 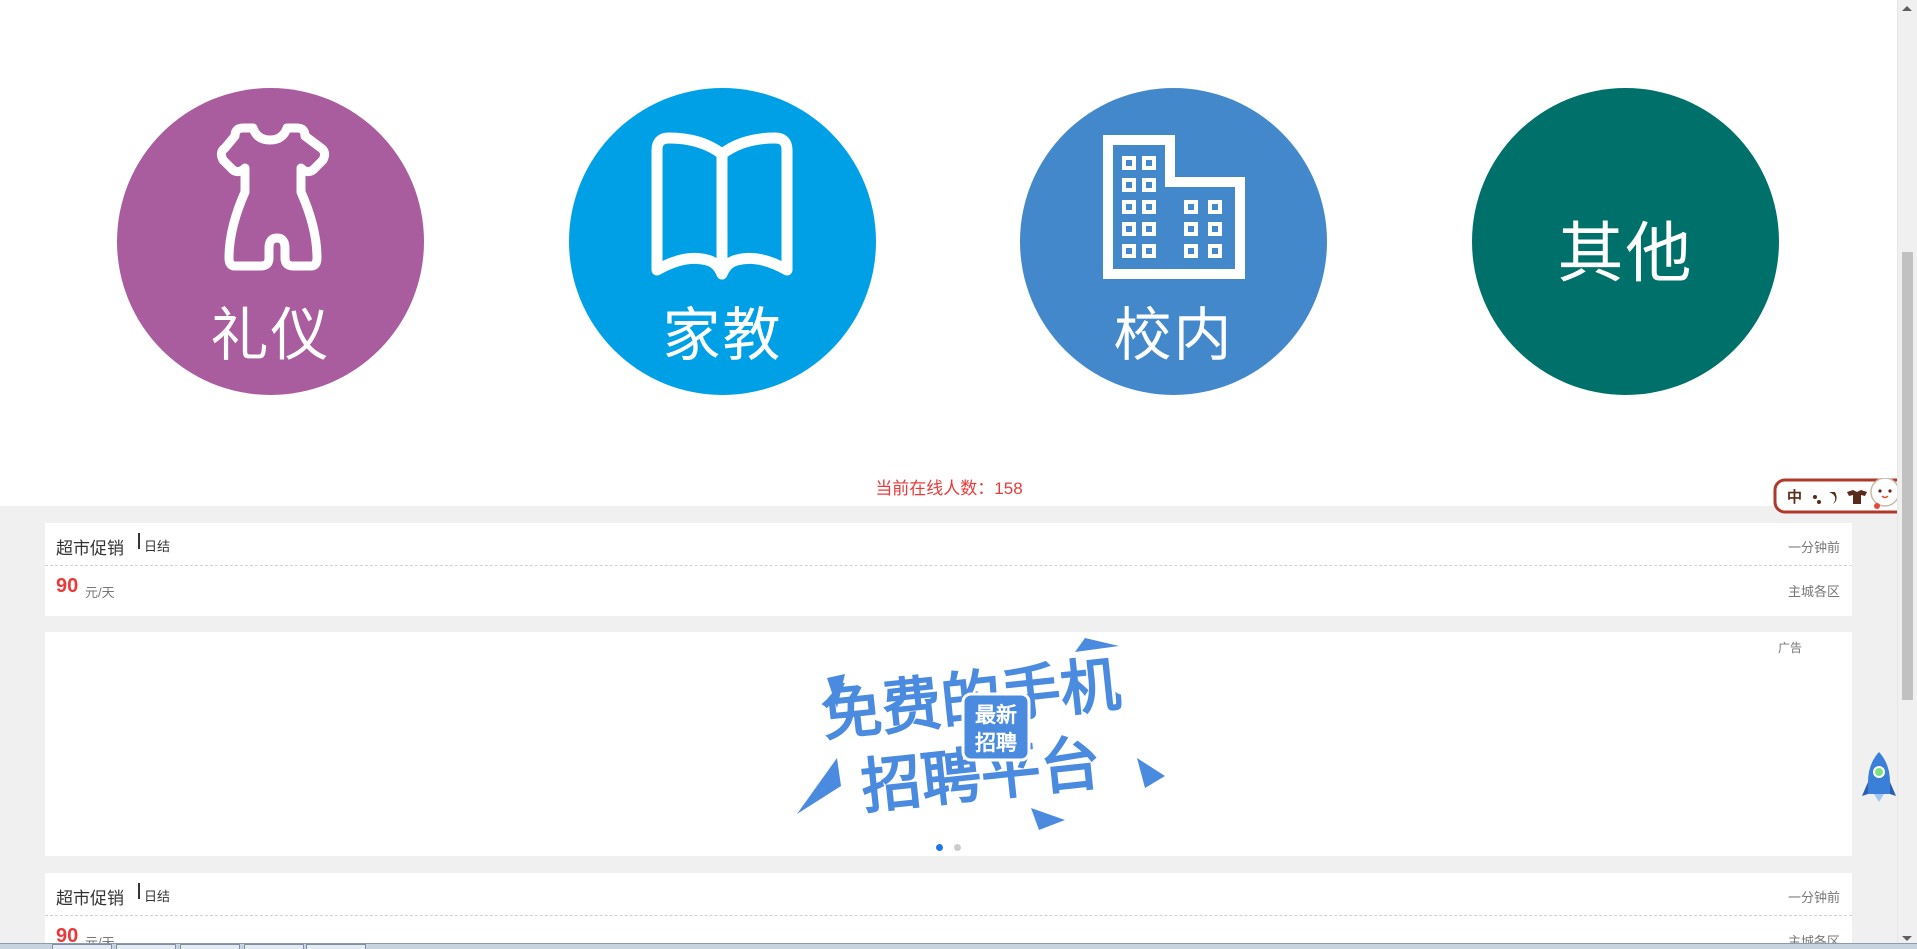 I want to click on job-location: 主城各区, so click(x=1813, y=591).